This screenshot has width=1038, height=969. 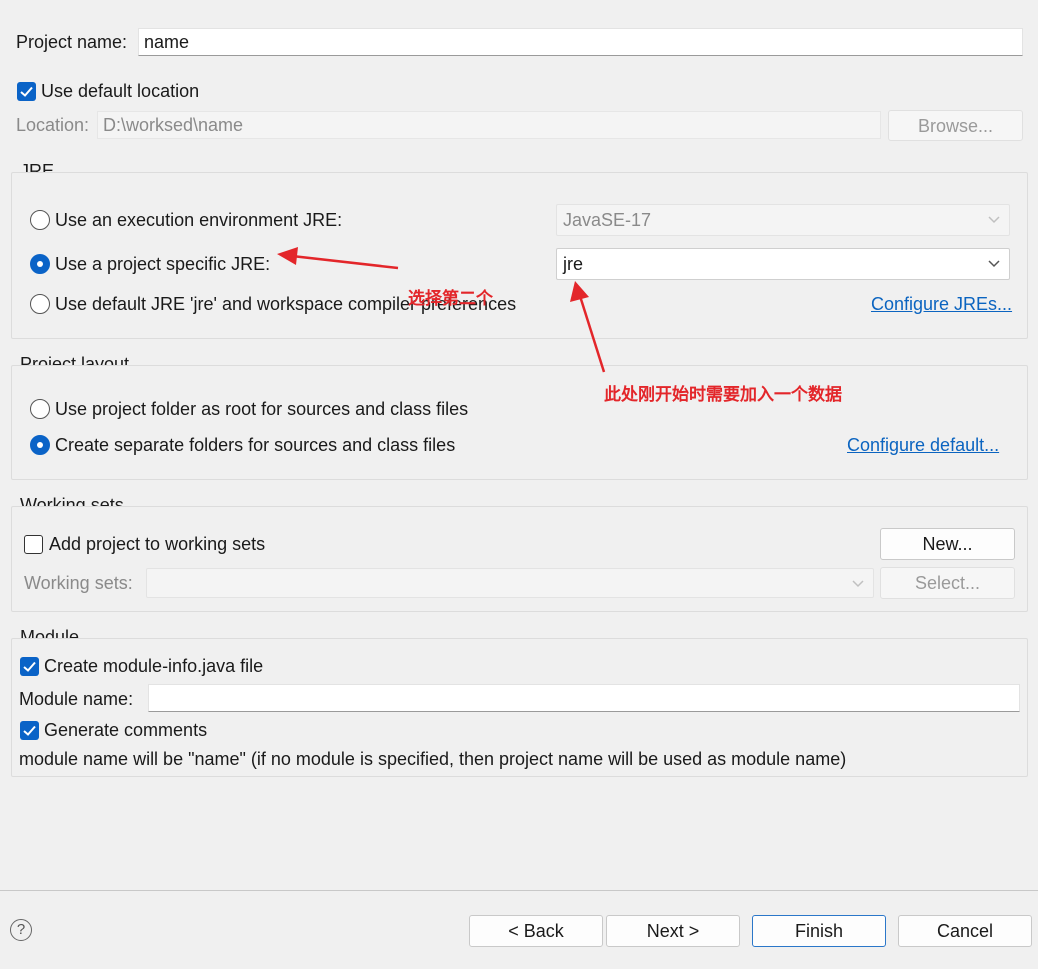 What do you see at coordinates (588, 327) in the screenshot?
I see `arrow-to-jre-combo` at bounding box center [588, 327].